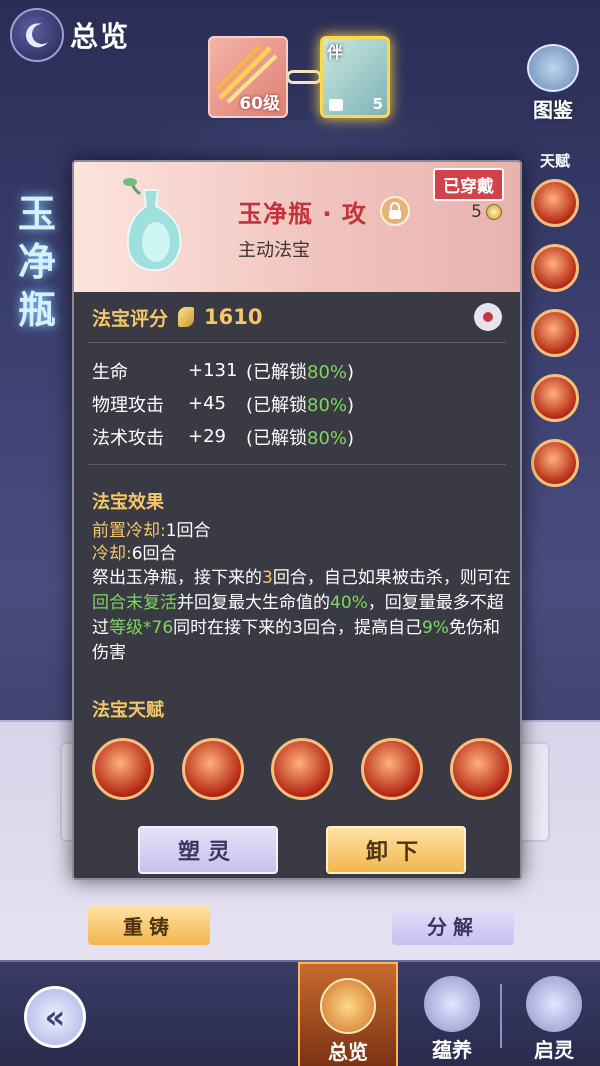  What do you see at coordinates (554, 1004) in the screenshot?
I see `constellation-icon` at bounding box center [554, 1004].